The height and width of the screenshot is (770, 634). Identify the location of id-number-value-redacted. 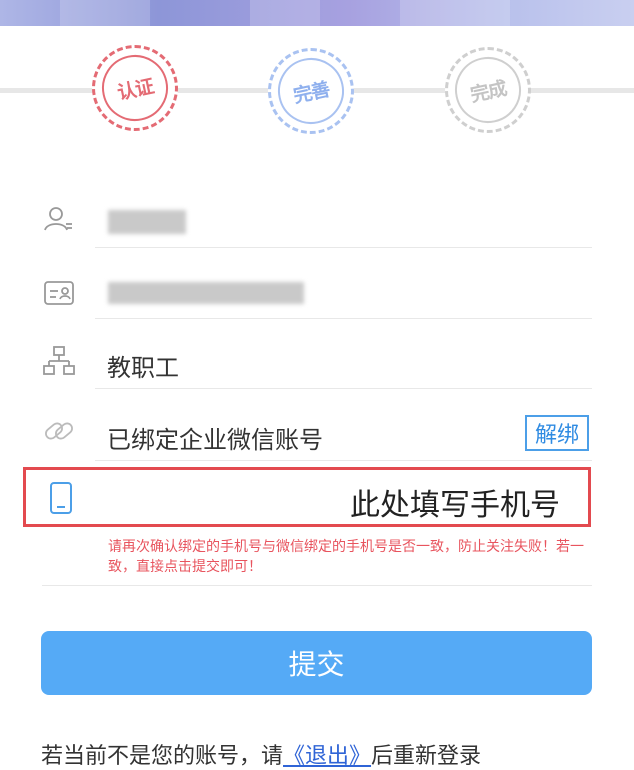
(206, 293).